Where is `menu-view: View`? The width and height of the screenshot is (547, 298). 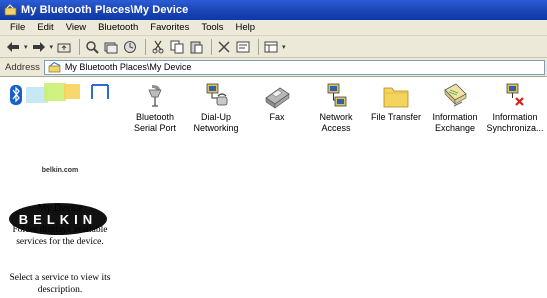
menu-view: View is located at coordinates (76, 27).